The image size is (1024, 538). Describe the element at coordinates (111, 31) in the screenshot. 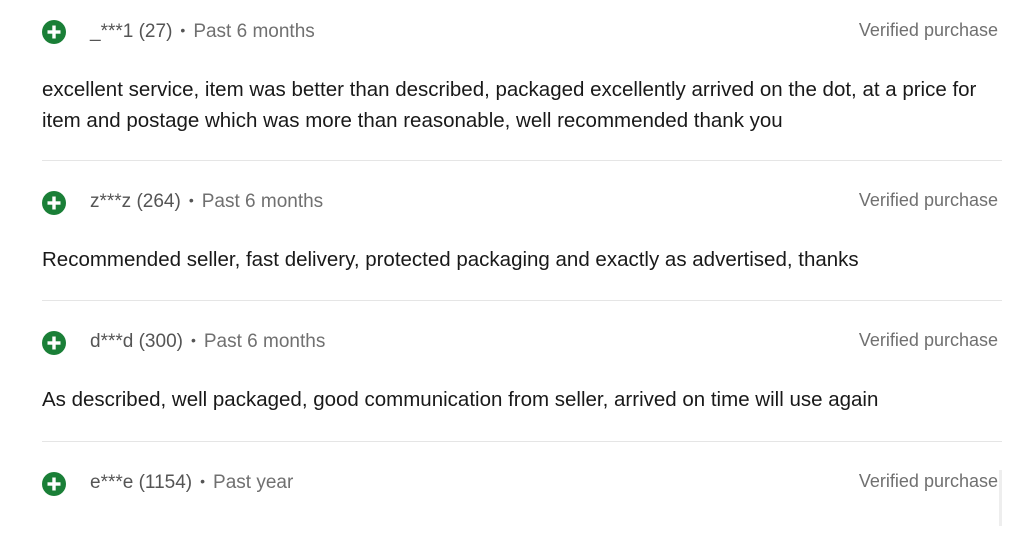

I see `username: _***1` at that location.